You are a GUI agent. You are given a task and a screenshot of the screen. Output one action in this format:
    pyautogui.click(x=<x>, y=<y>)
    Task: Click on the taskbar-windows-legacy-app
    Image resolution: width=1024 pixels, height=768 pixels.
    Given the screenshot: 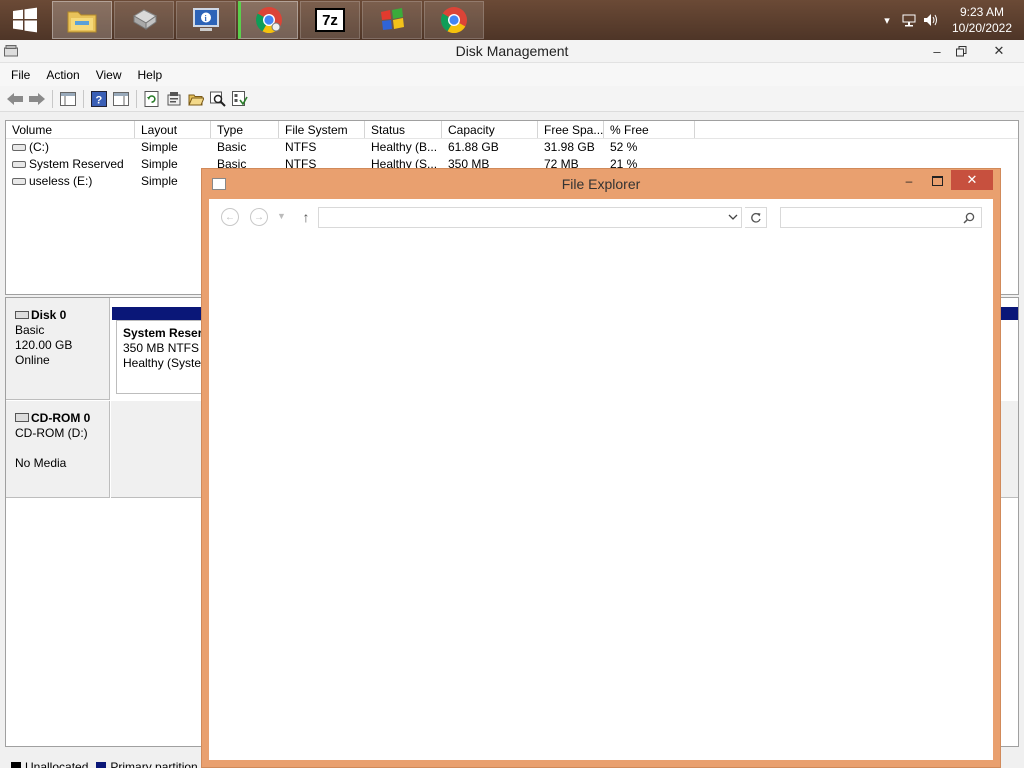 What is the action you would take?
    pyautogui.click(x=392, y=20)
    